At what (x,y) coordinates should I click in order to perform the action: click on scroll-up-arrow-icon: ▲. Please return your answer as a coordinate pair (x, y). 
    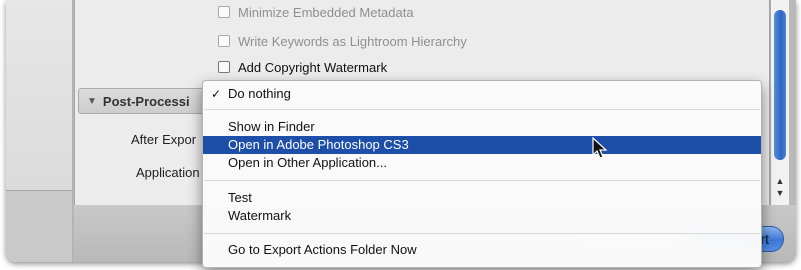
    Looking at the image, I should click on (780, 181).